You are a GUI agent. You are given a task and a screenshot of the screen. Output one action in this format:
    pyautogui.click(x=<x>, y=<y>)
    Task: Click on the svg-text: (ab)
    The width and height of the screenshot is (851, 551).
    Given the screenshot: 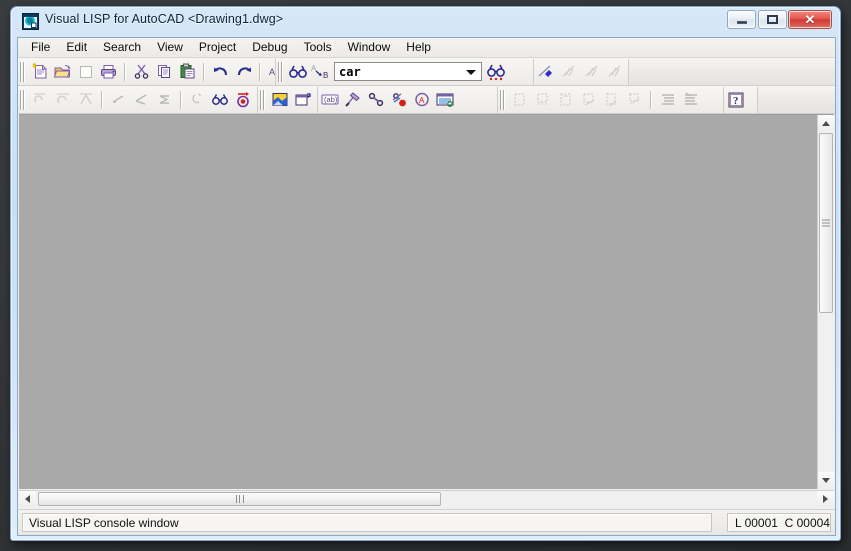 What is the action you would take?
    pyautogui.click(x=331, y=99)
    